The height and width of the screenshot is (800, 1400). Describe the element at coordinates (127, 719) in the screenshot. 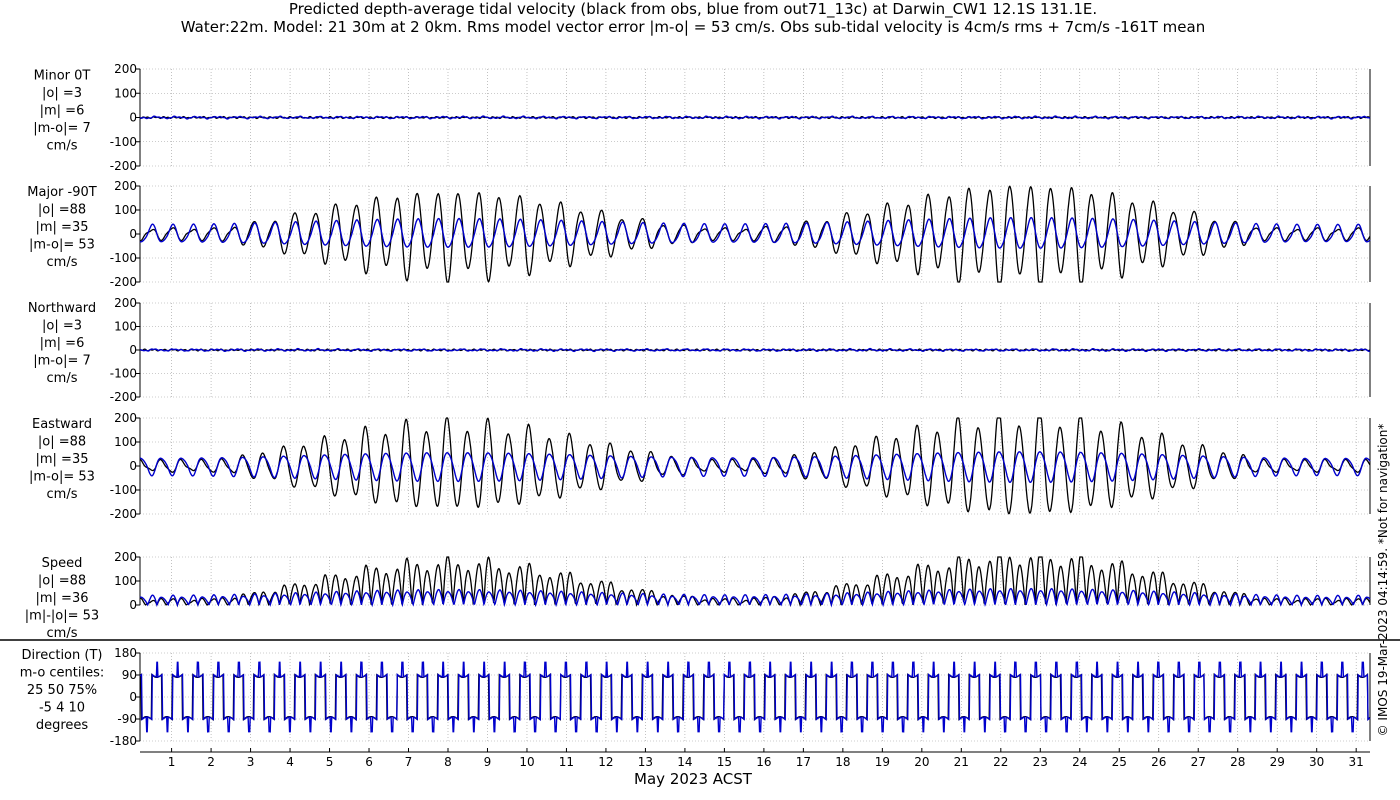

I see `y-tick-label: -90` at that location.